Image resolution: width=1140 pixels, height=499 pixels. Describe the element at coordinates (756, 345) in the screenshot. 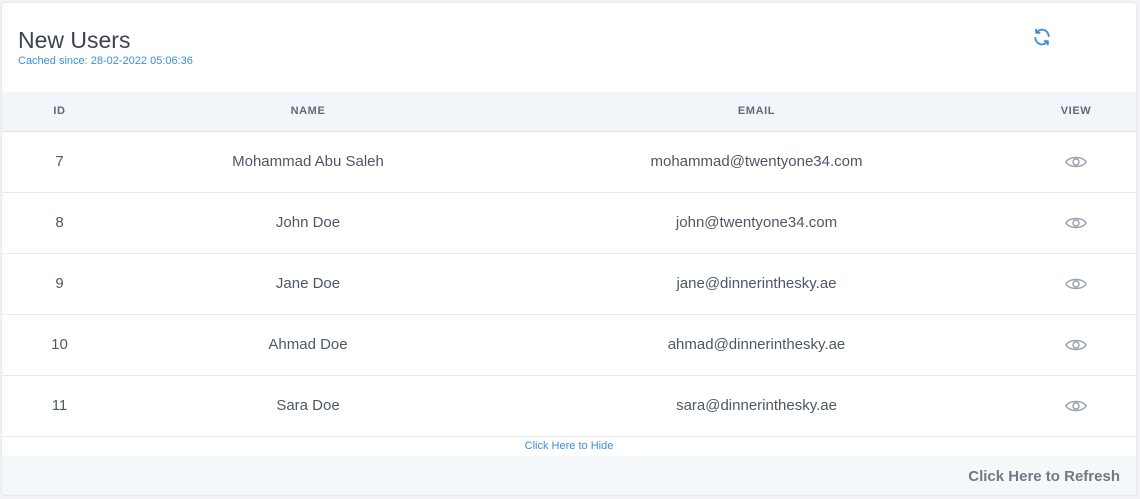

I see `cell-email: ahmad@dinnerinthesky.ae` at that location.